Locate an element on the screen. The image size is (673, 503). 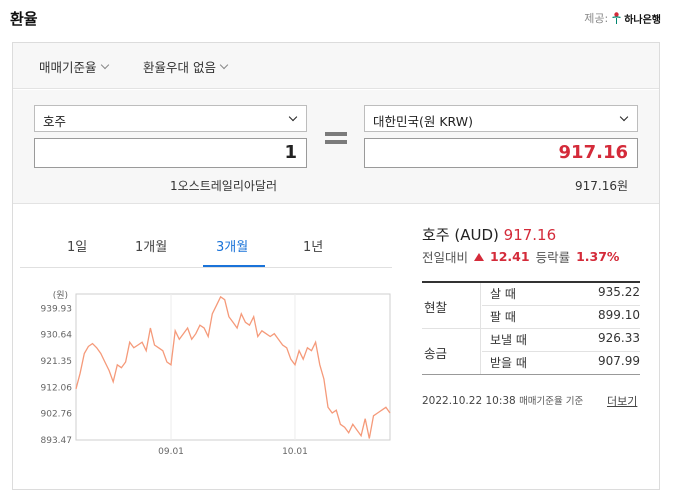
provider-info: 제공: 하나은행 is located at coordinates (622, 18).